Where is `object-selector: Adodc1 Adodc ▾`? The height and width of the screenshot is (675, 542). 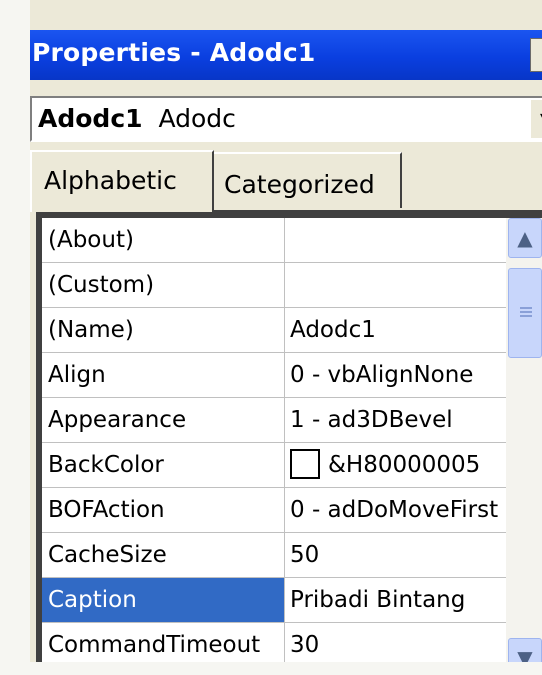 object-selector: Adodc1 Adodc ▾ is located at coordinates (286, 119).